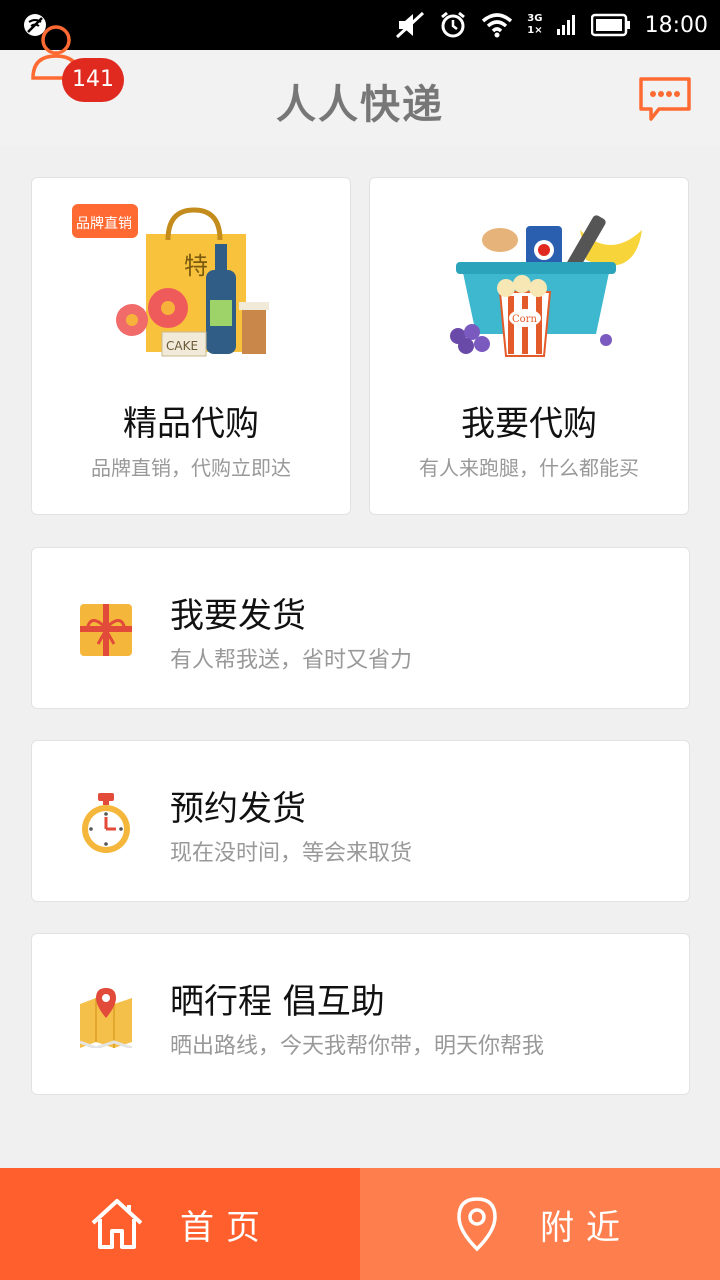  I want to click on share-route-title: 晒行程 倡互助, so click(277, 1002).